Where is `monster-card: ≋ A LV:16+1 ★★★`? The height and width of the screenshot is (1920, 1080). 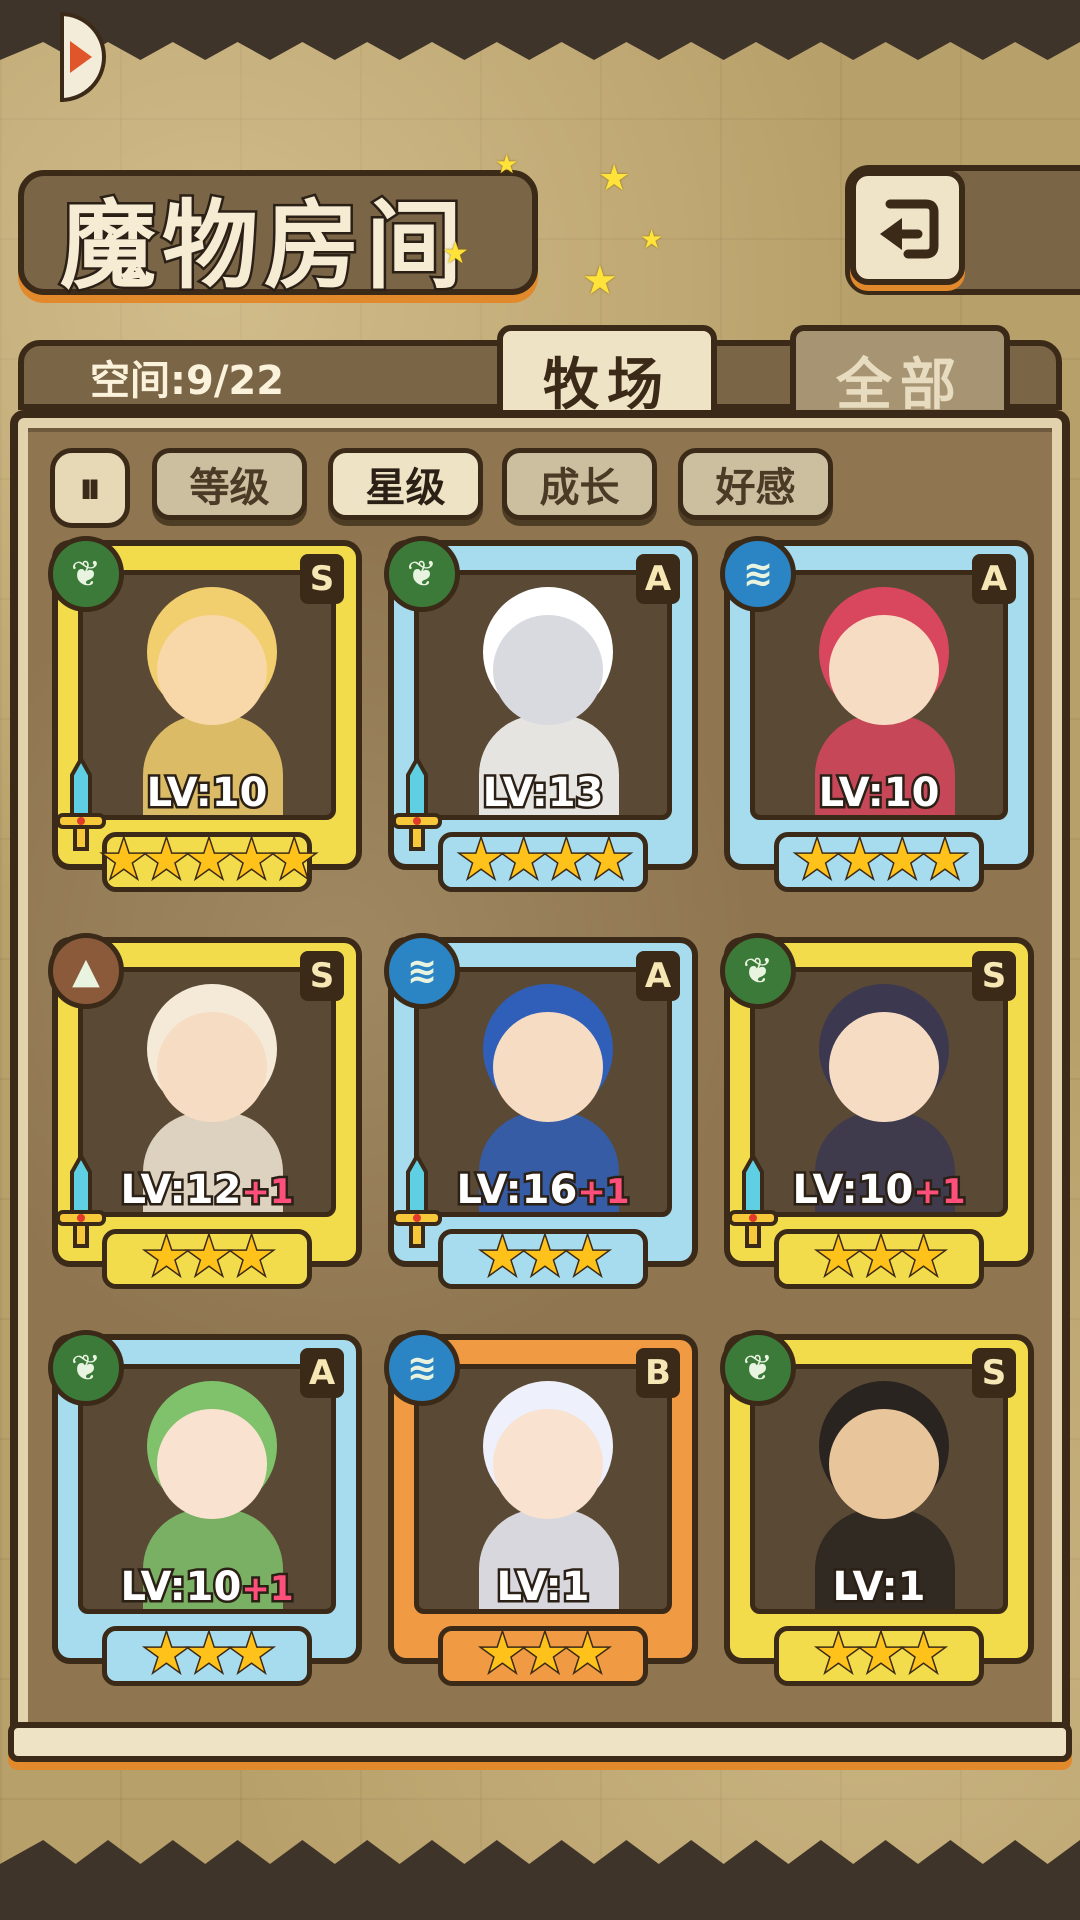 monster-card: ≋ A LV:16+1 ★★★ is located at coordinates (541, 1115).